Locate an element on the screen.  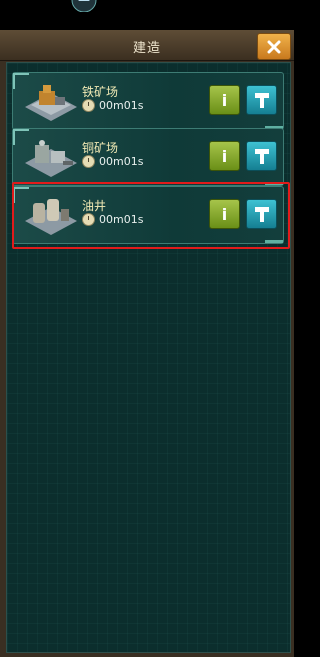
page-title: 建造 is located at coordinates (146, 48).